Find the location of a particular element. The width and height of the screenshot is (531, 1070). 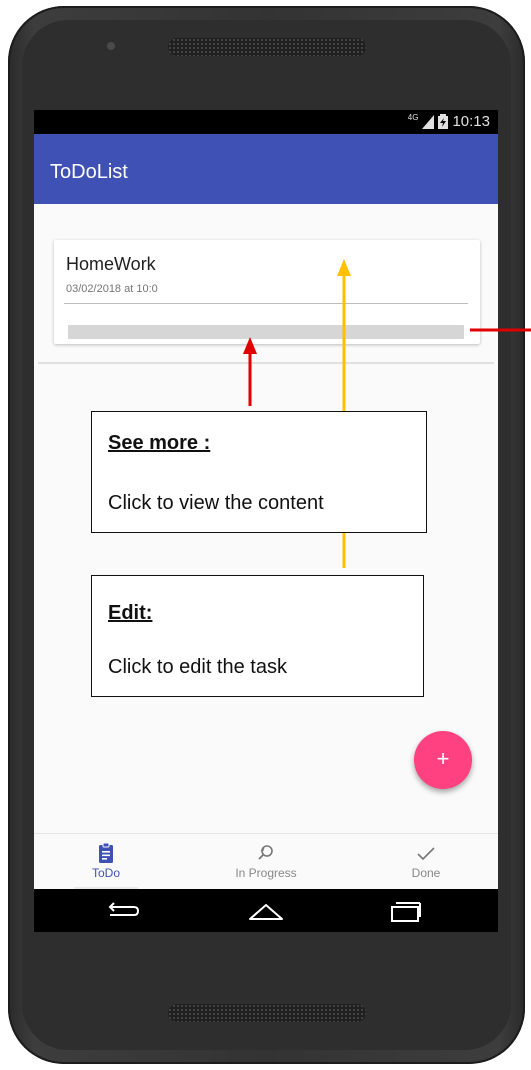

task-card: HomeWork 03/02/2018 at 10:0 is located at coordinates (267, 292).